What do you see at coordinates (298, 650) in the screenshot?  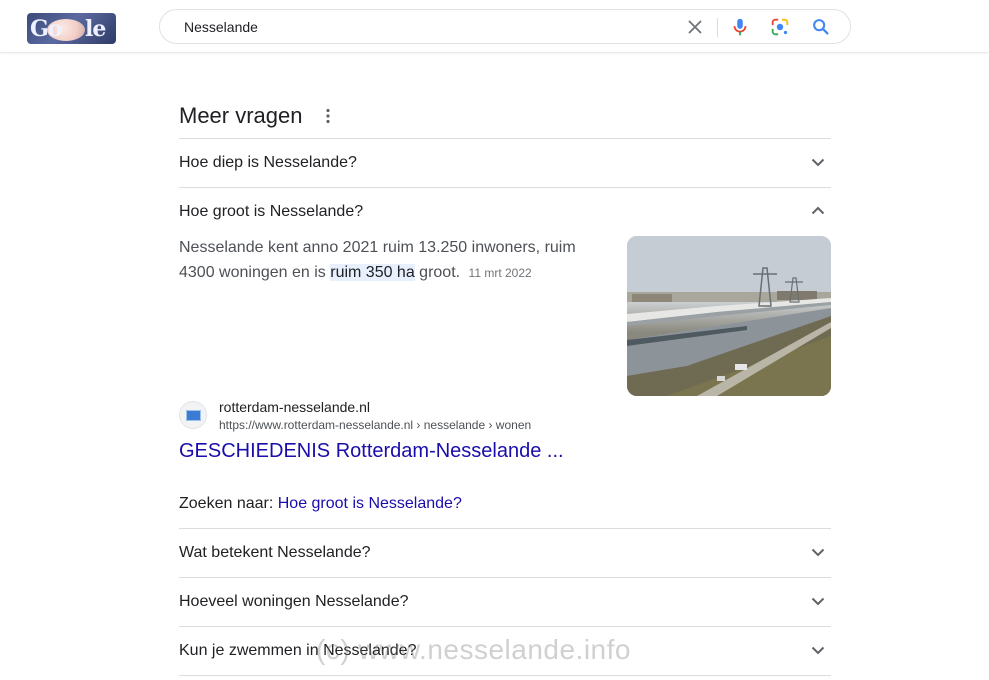 I see `question-text: Kun je zwemmen in Nesselande?` at bounding box center [298, 650].